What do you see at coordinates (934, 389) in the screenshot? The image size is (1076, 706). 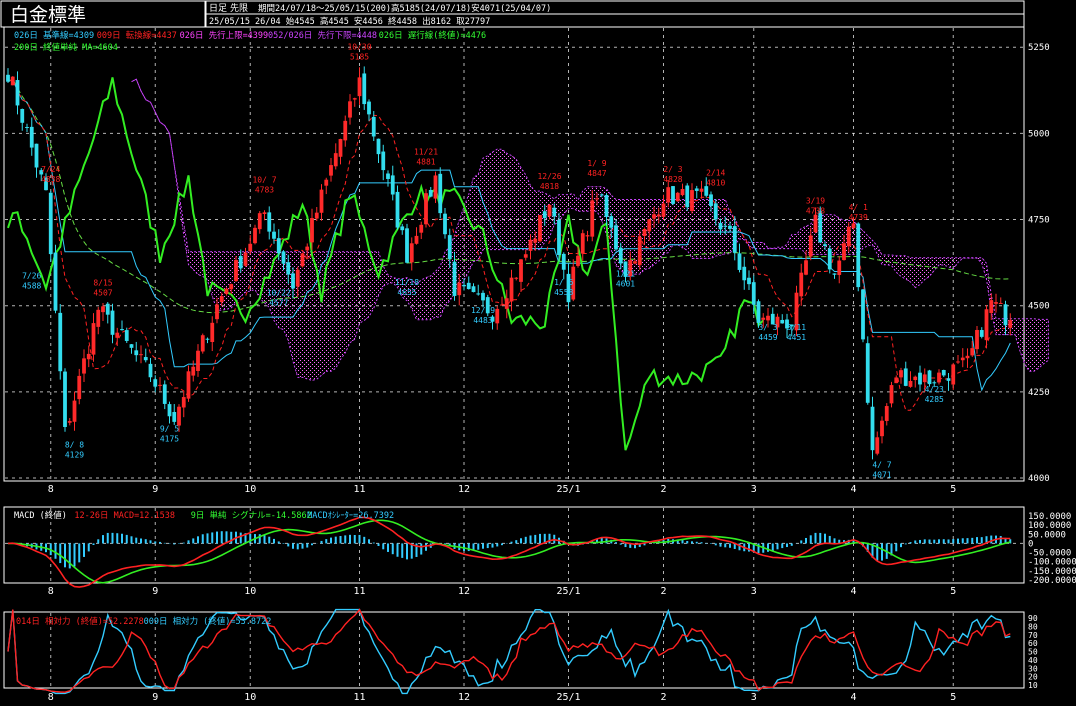 I see `annotation-date: 4/23` at bounding box center [934, 389].